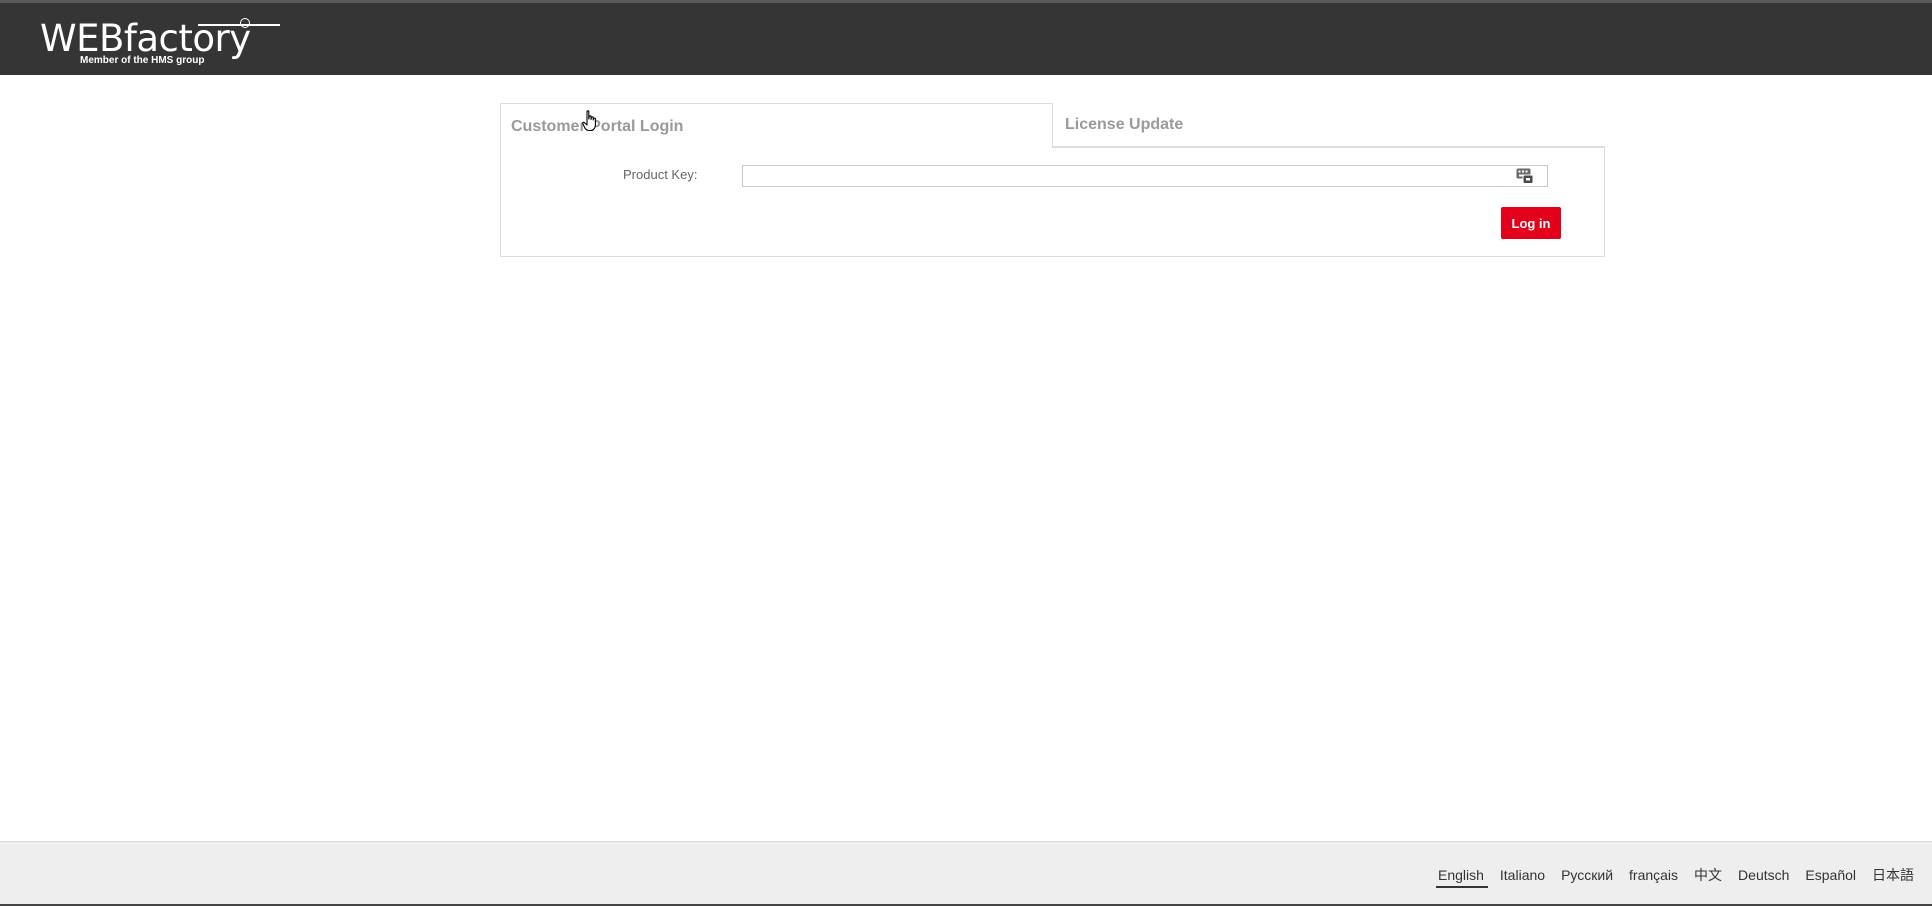 The height and width of the screenshot is (906, 1932). Describe the element at coordinates (1763, 875) in the screenshot. I see `lang-deutsch: Deutsch` at that location.